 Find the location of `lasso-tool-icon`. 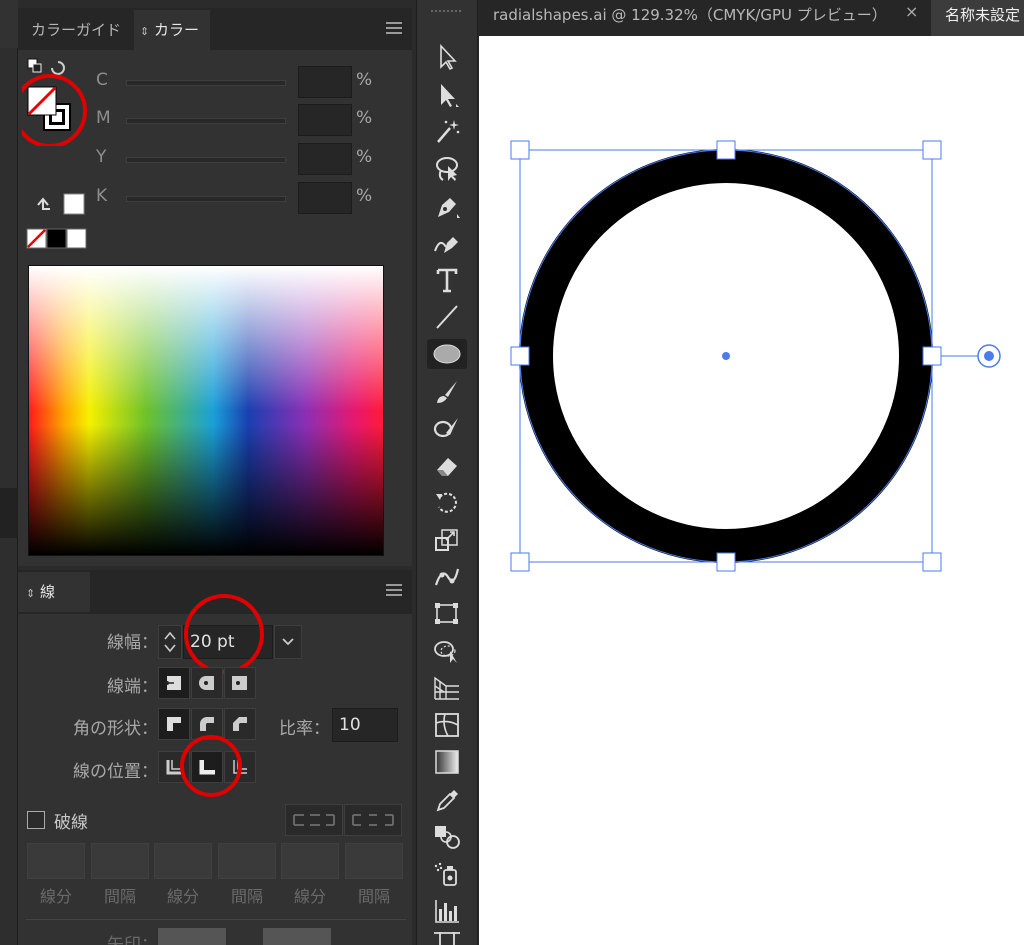

lasso-tool-icon is located at coordinates (447, 169).